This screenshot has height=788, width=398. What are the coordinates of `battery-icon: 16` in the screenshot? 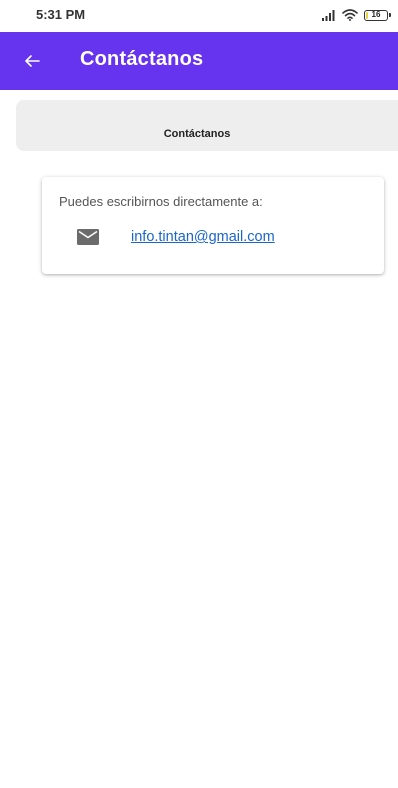 It's located at (377, 15).